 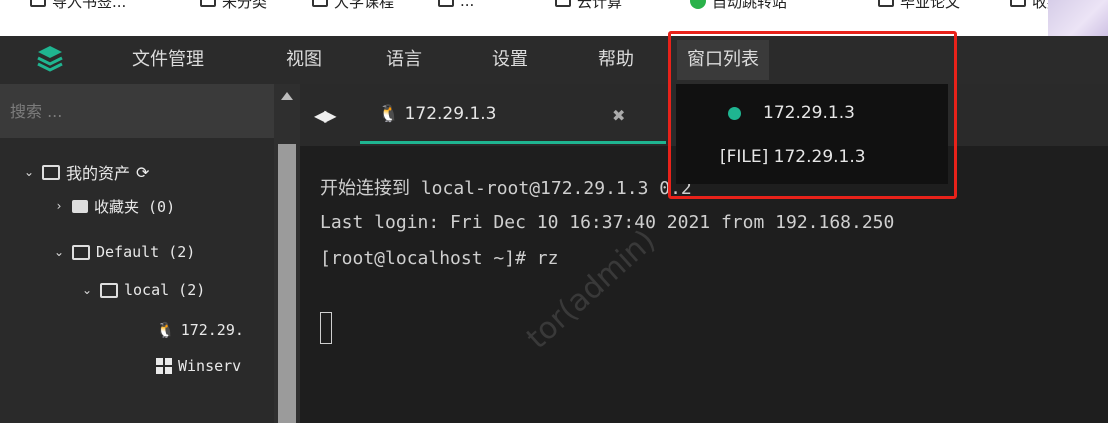 What do you see at coordinates (750, 5) in the screenshot?
I see `bookmark-label: 自动跳转站` at bounding box center [750, 5].